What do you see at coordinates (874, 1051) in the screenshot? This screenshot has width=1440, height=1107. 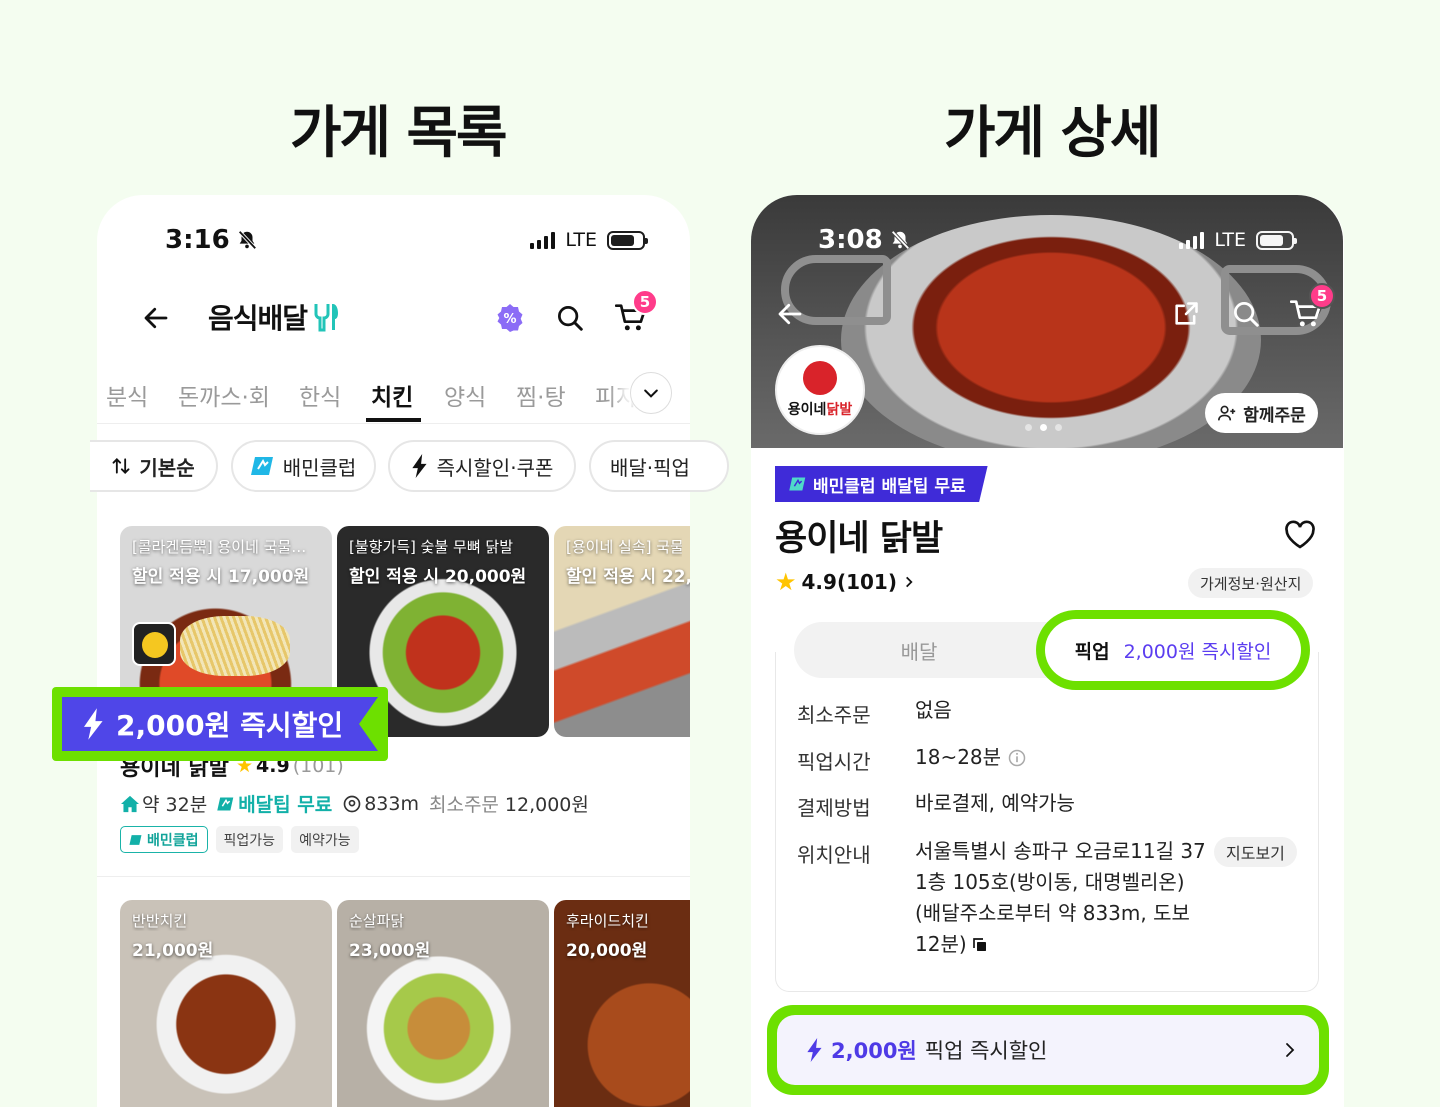 I see `pickup-banner-amount: 2,000원` at bounding box center [874, 1051].